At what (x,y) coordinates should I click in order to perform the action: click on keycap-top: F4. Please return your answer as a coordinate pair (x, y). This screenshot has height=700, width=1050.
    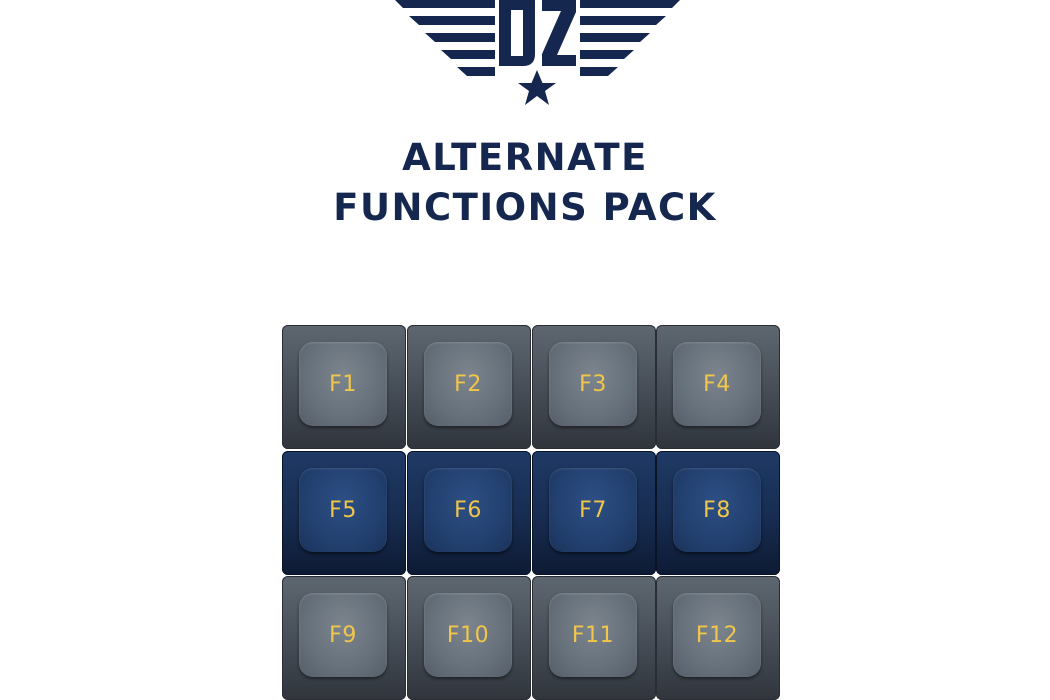
    Looking at the image, I should click on (717, 384).